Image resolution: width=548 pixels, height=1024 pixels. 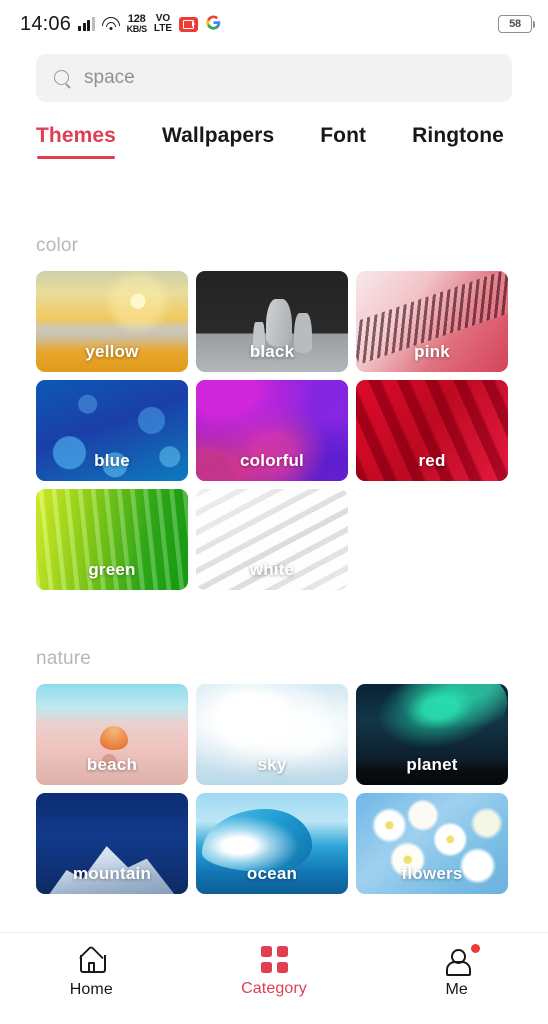 I want to click on tile-label: red, so click(x=432, y=460).